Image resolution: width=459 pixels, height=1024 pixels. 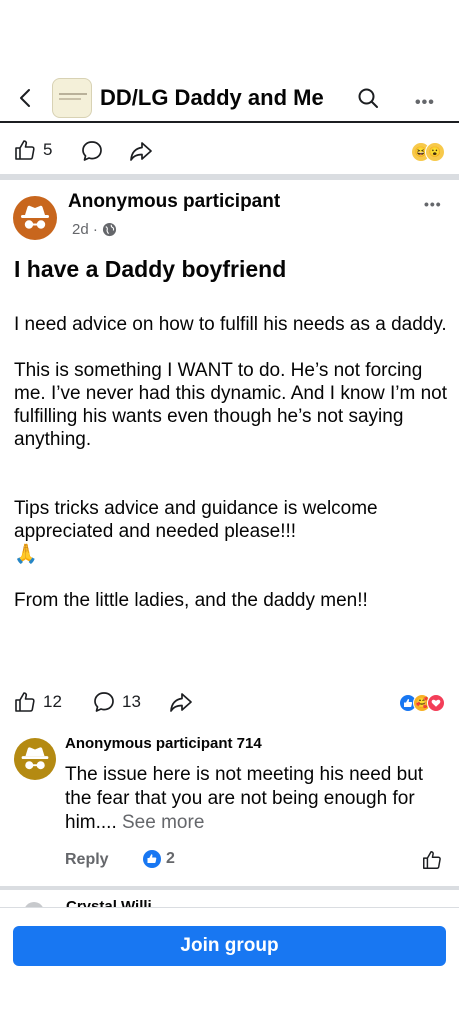 I want to click on comment-author: Anonymous participant 714, so click(x=163, y=743).